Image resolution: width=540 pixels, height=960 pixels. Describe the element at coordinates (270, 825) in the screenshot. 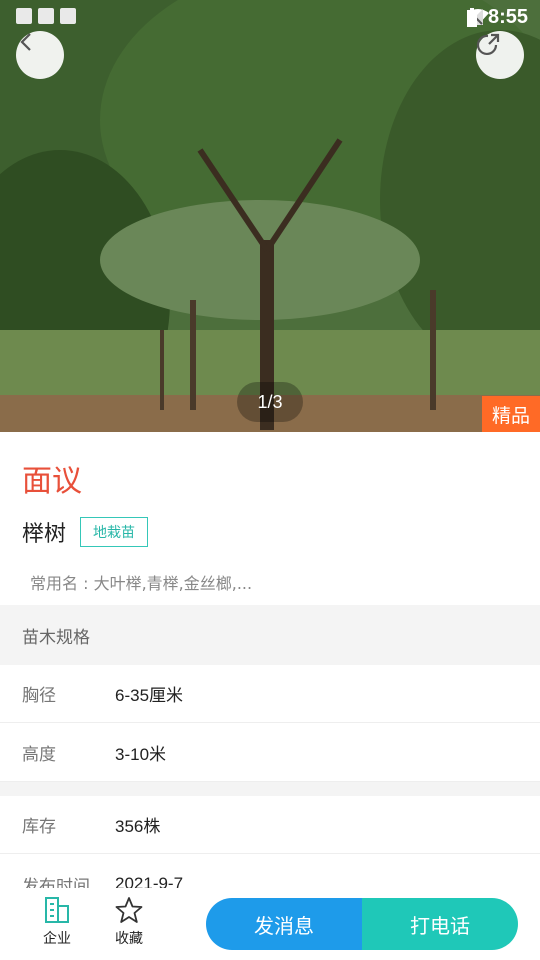

I see `info-row: 库存 356株` at that location.